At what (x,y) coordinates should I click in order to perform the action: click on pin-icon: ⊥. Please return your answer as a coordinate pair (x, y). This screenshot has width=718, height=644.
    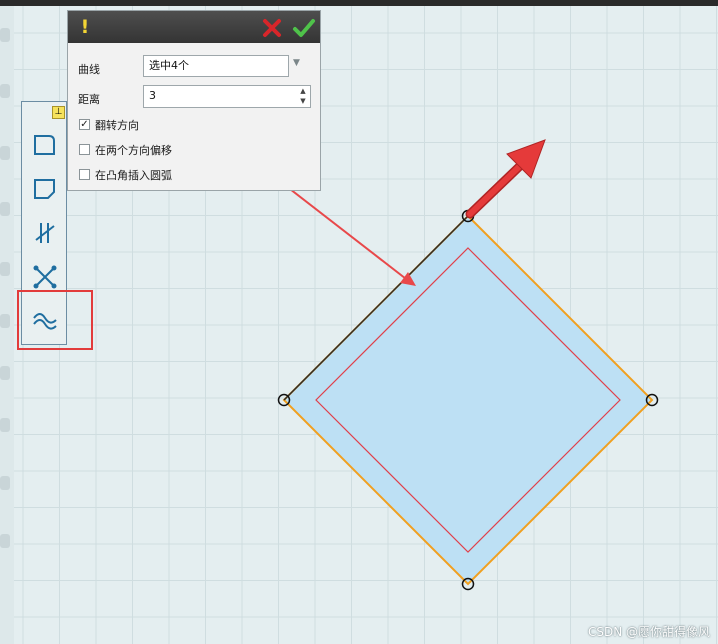
    Looking at the image, I should click on (58, 112).